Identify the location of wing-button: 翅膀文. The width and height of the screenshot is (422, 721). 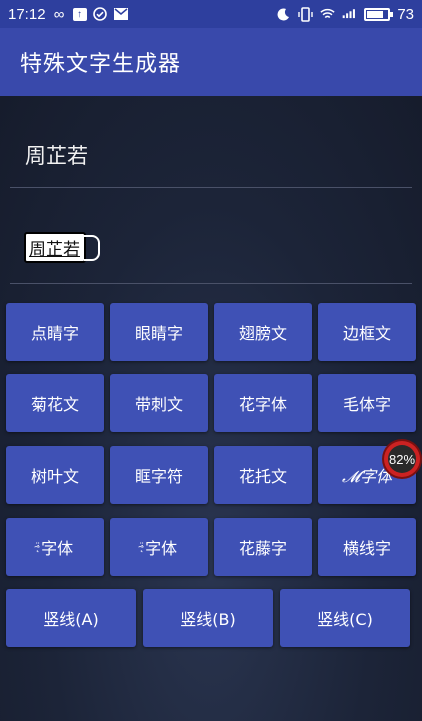
(263, 332).